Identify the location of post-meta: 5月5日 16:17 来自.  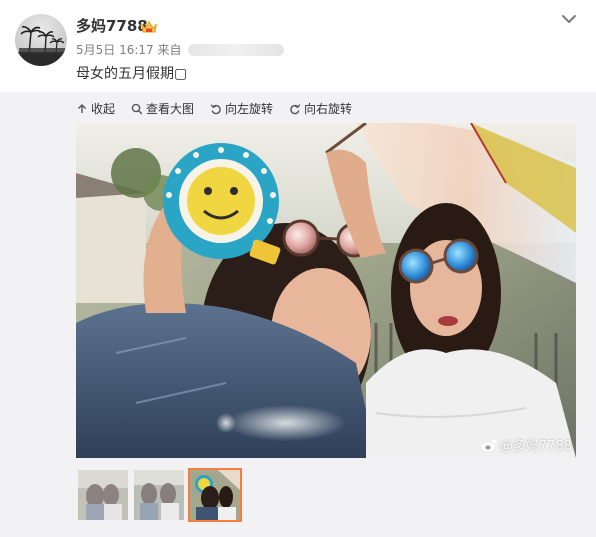
(180, 50).